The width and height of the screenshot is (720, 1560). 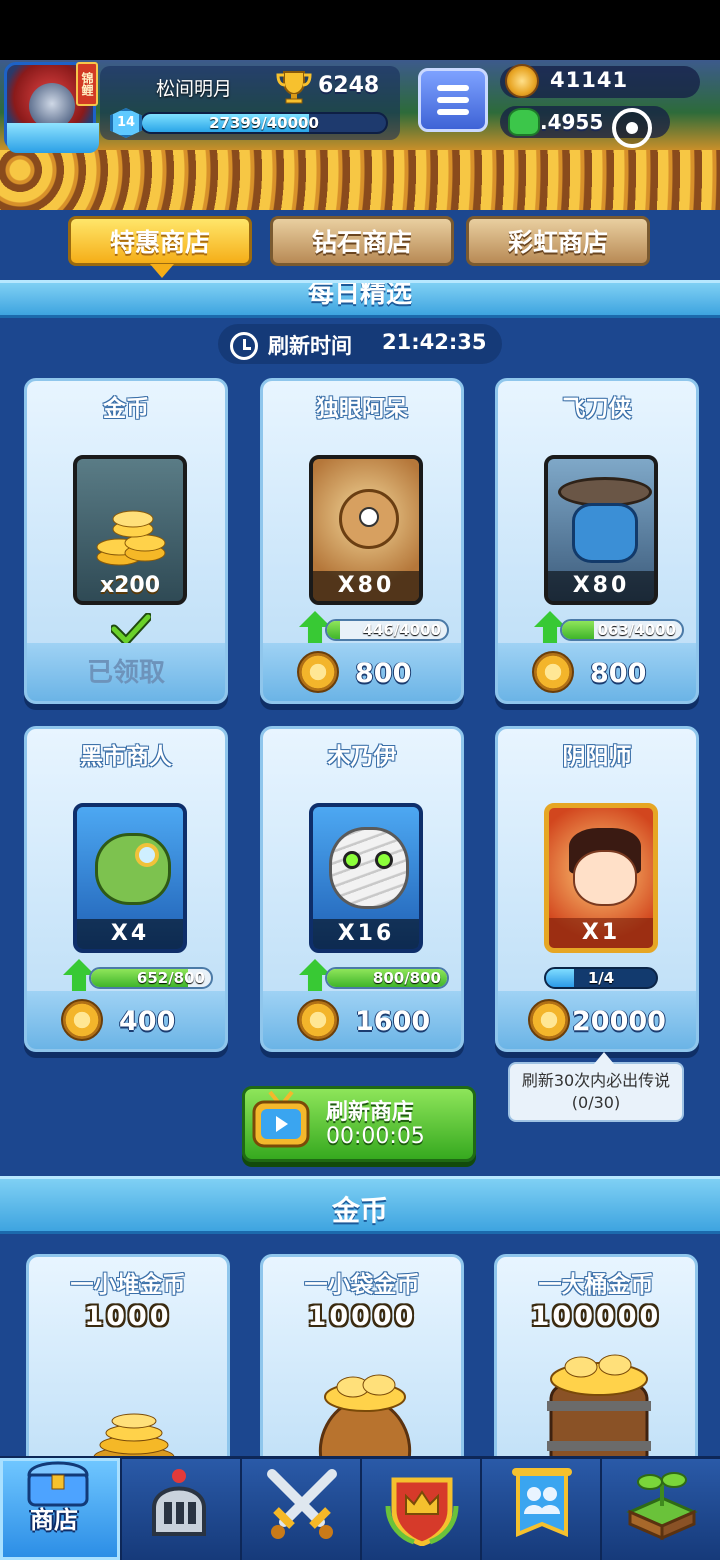 What do you see at coordinates (87, 84) in the screenshot?
I see `koi-tag: 锦鲤` at bounding box center [87, 84].